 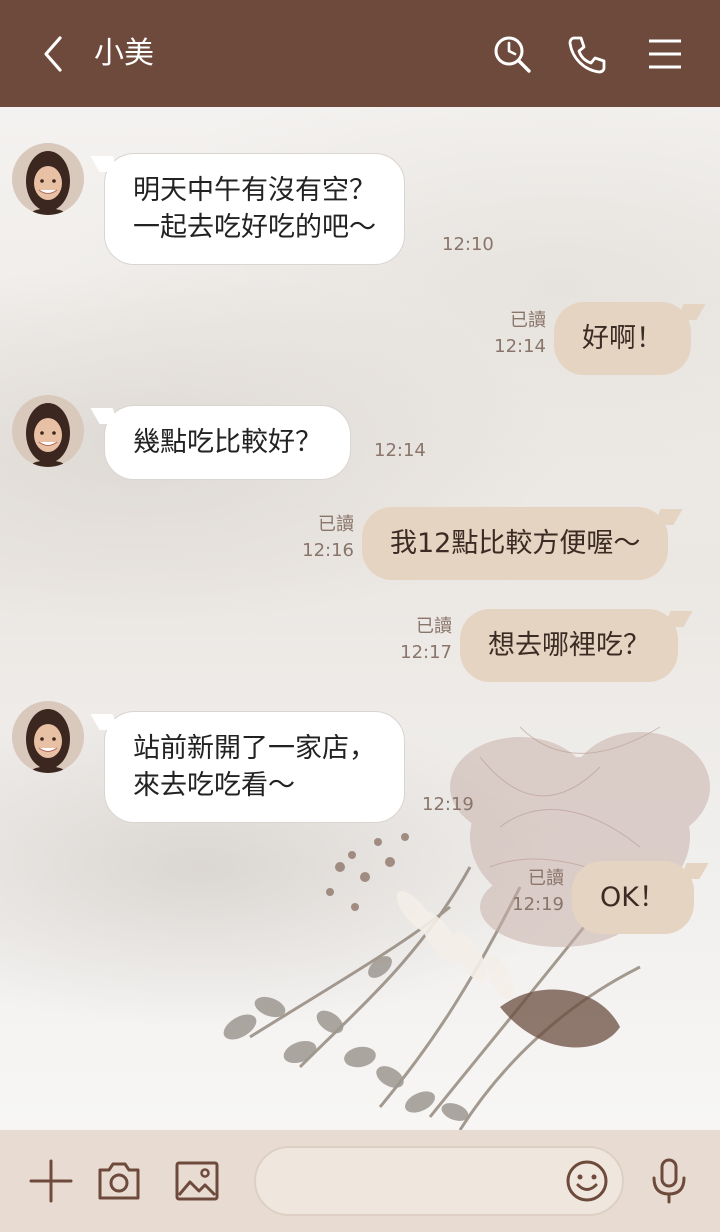 What do you see at coordinates (426, 652) in the screenshot?
I see `message-time: 12:17` at bounding box center [426, 652].